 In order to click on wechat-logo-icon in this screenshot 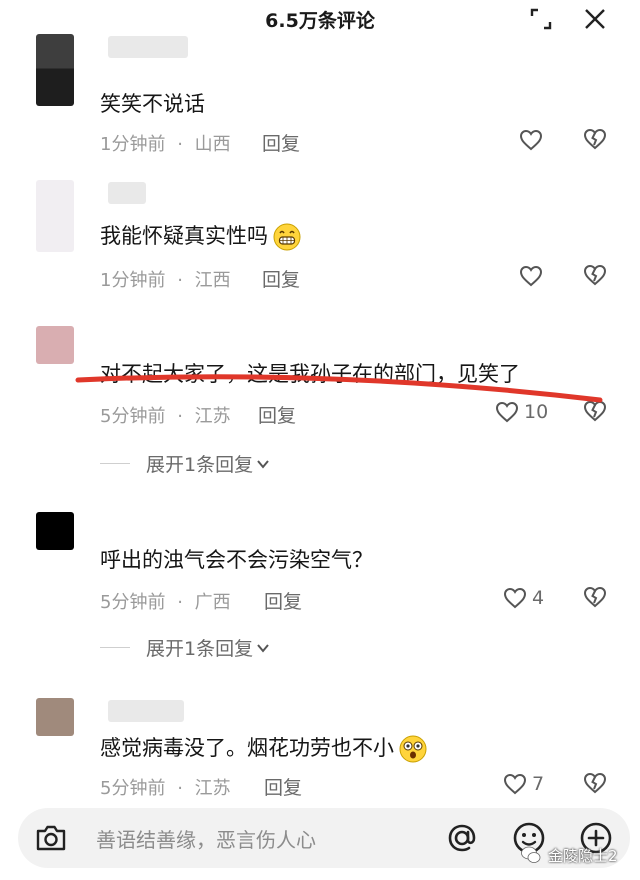, I will do `click(531, 854)`.